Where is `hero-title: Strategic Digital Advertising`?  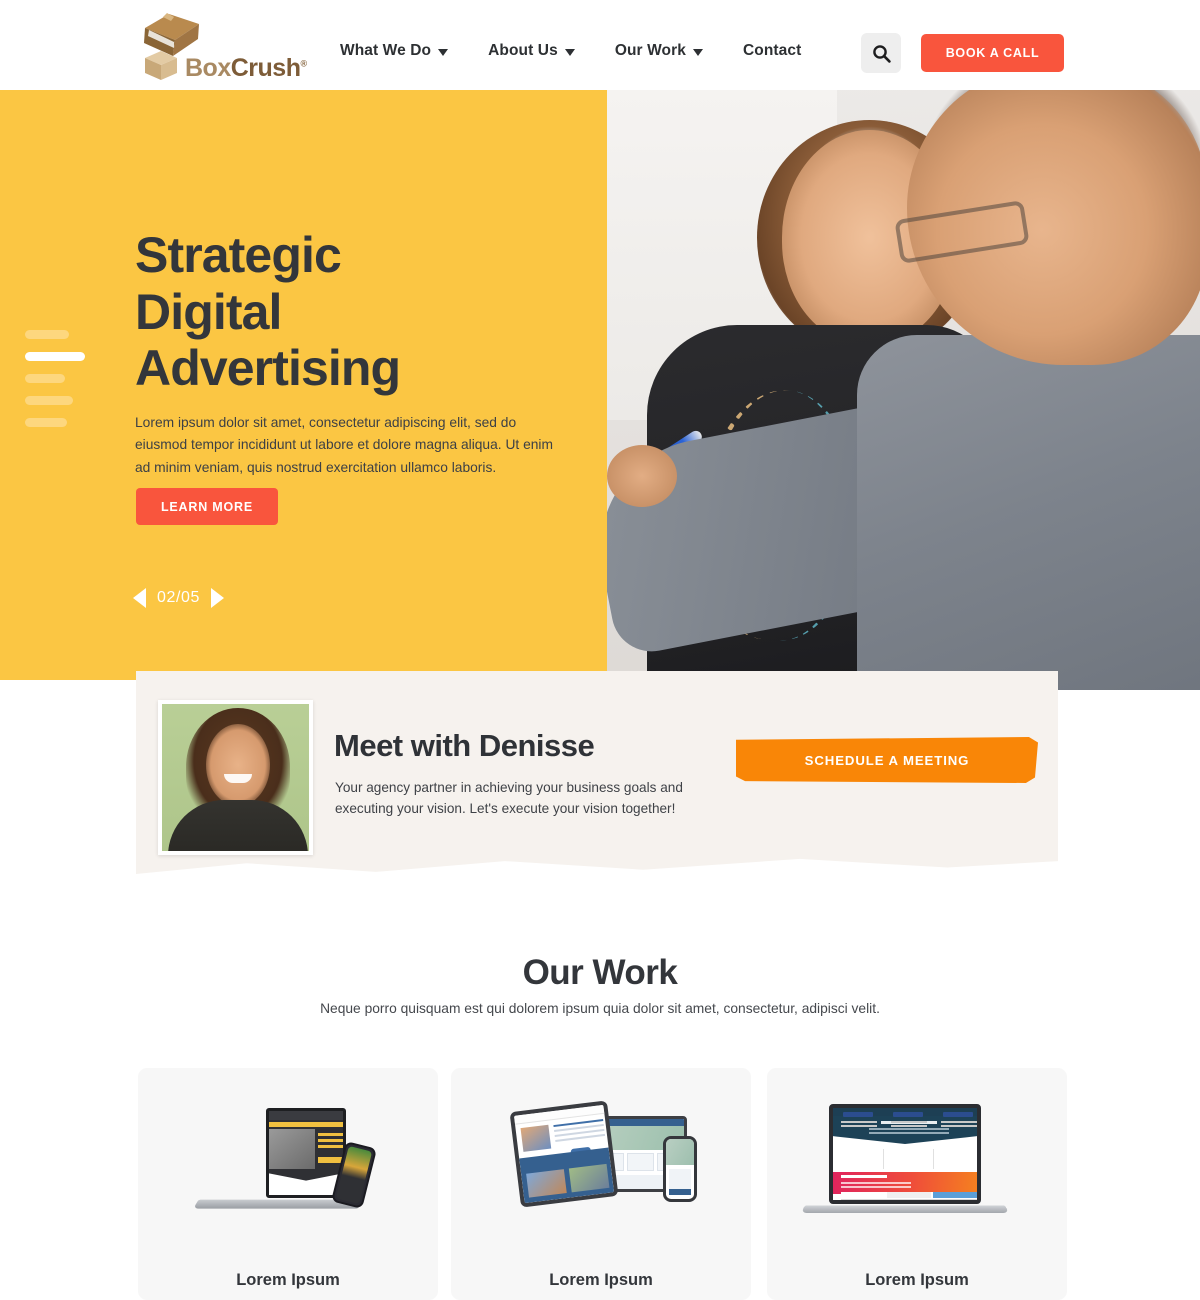 hero-title: Strategic Digital Advertising is located at coordinates (268, 312).